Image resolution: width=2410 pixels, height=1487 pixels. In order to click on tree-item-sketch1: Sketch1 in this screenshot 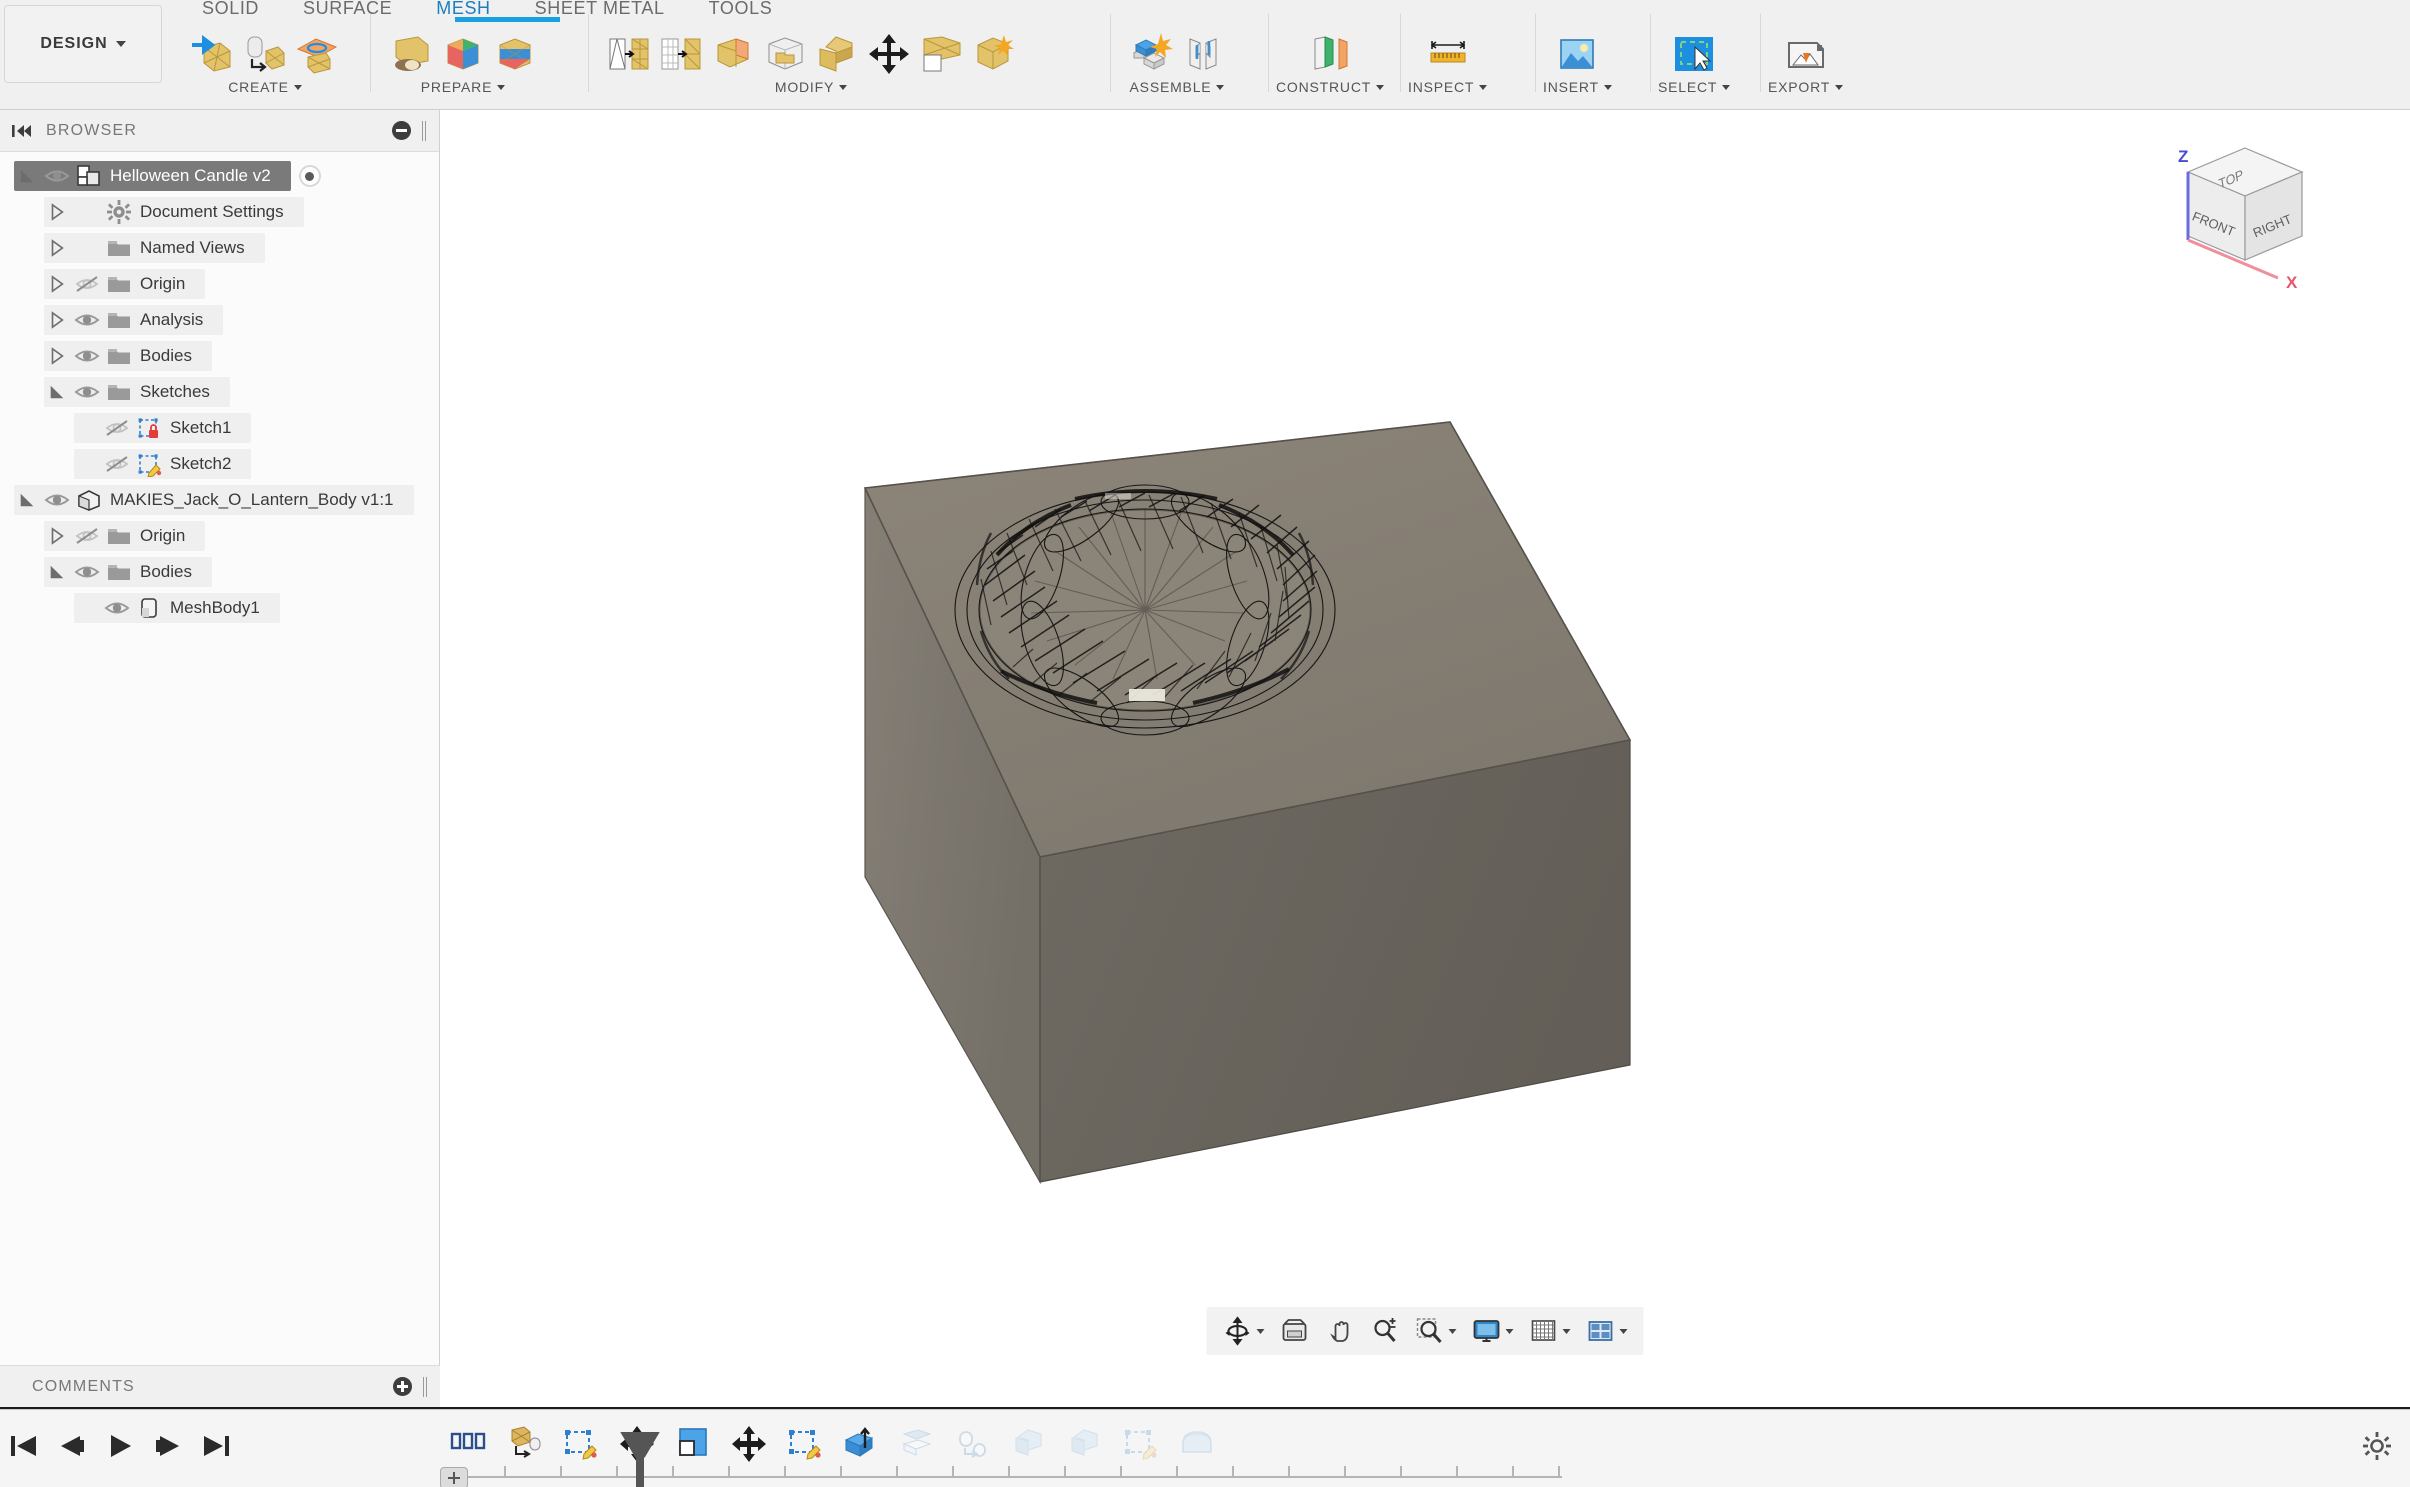, I will do `click(219, 428)`.